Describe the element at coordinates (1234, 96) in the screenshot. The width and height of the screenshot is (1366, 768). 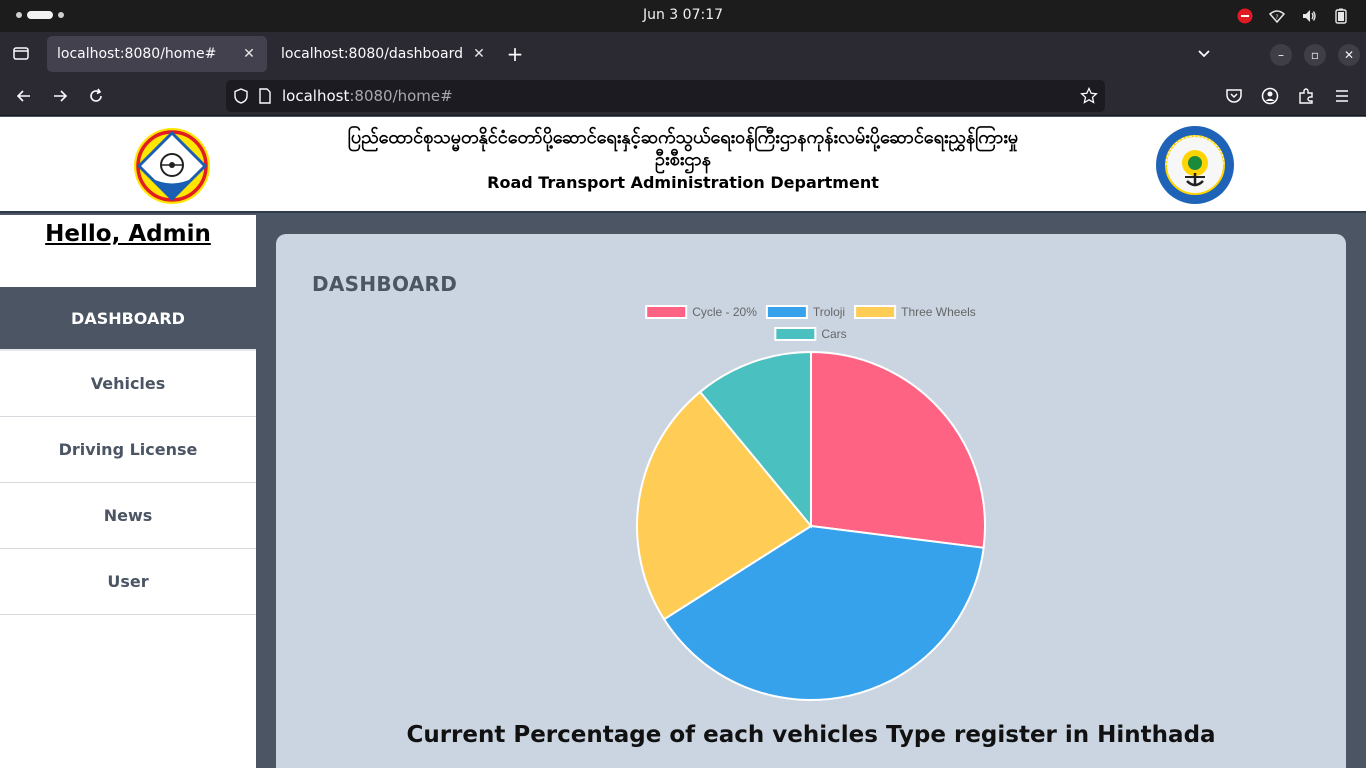
I see `pocket-icon` at that location.